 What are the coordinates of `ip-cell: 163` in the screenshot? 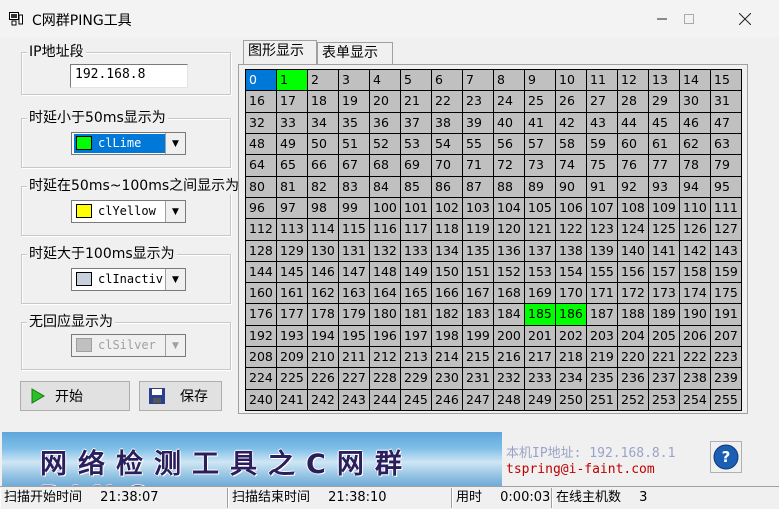 It's located at (354, 293).